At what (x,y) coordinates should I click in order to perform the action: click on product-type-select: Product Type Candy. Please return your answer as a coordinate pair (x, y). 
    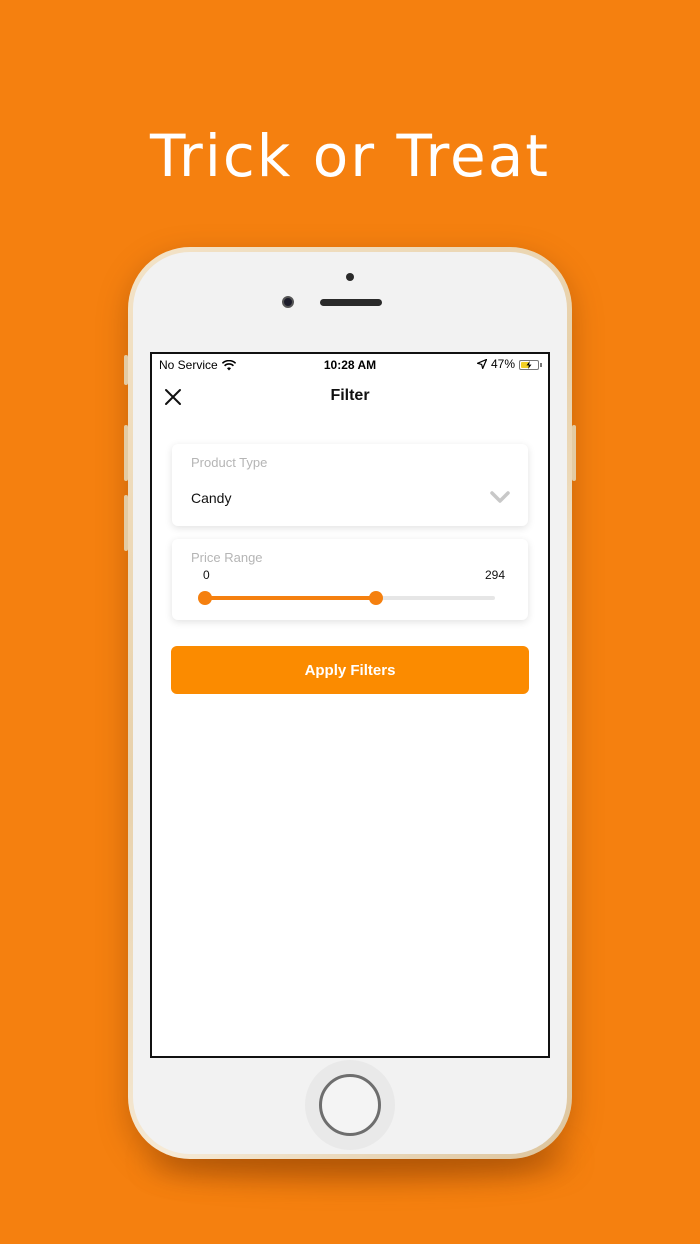
    Looking at the image, I should click on (350, 485).